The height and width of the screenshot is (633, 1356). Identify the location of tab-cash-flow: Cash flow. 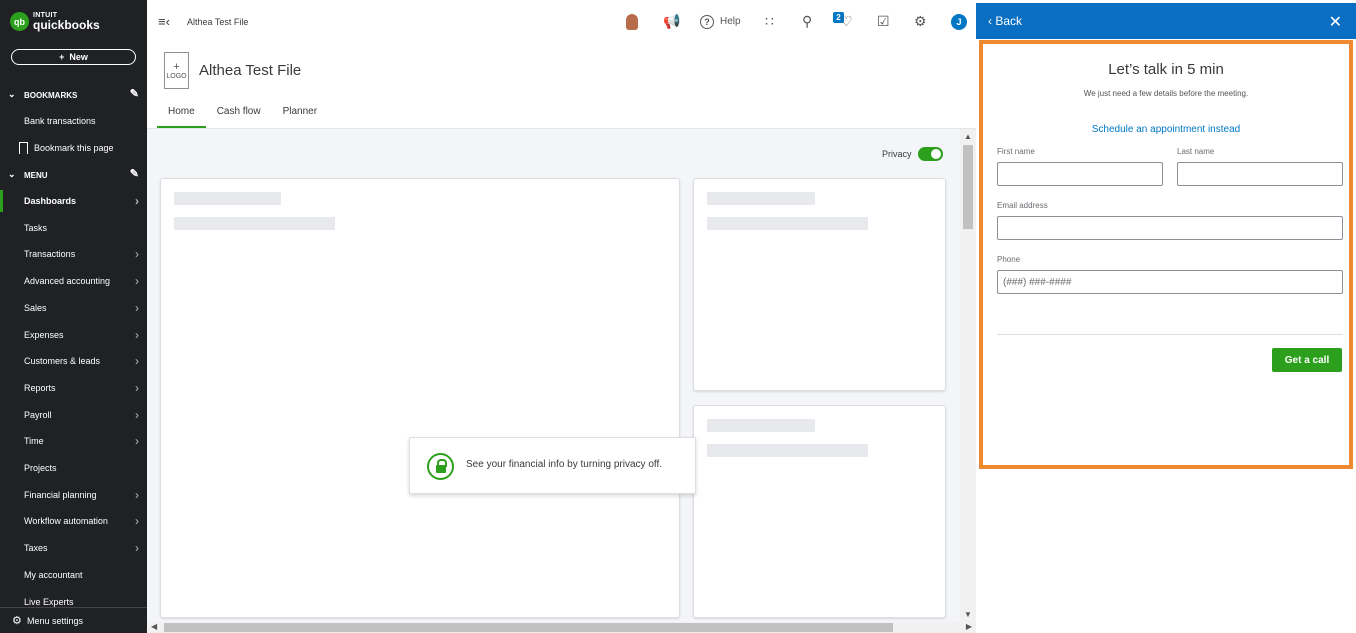
(239, 115).